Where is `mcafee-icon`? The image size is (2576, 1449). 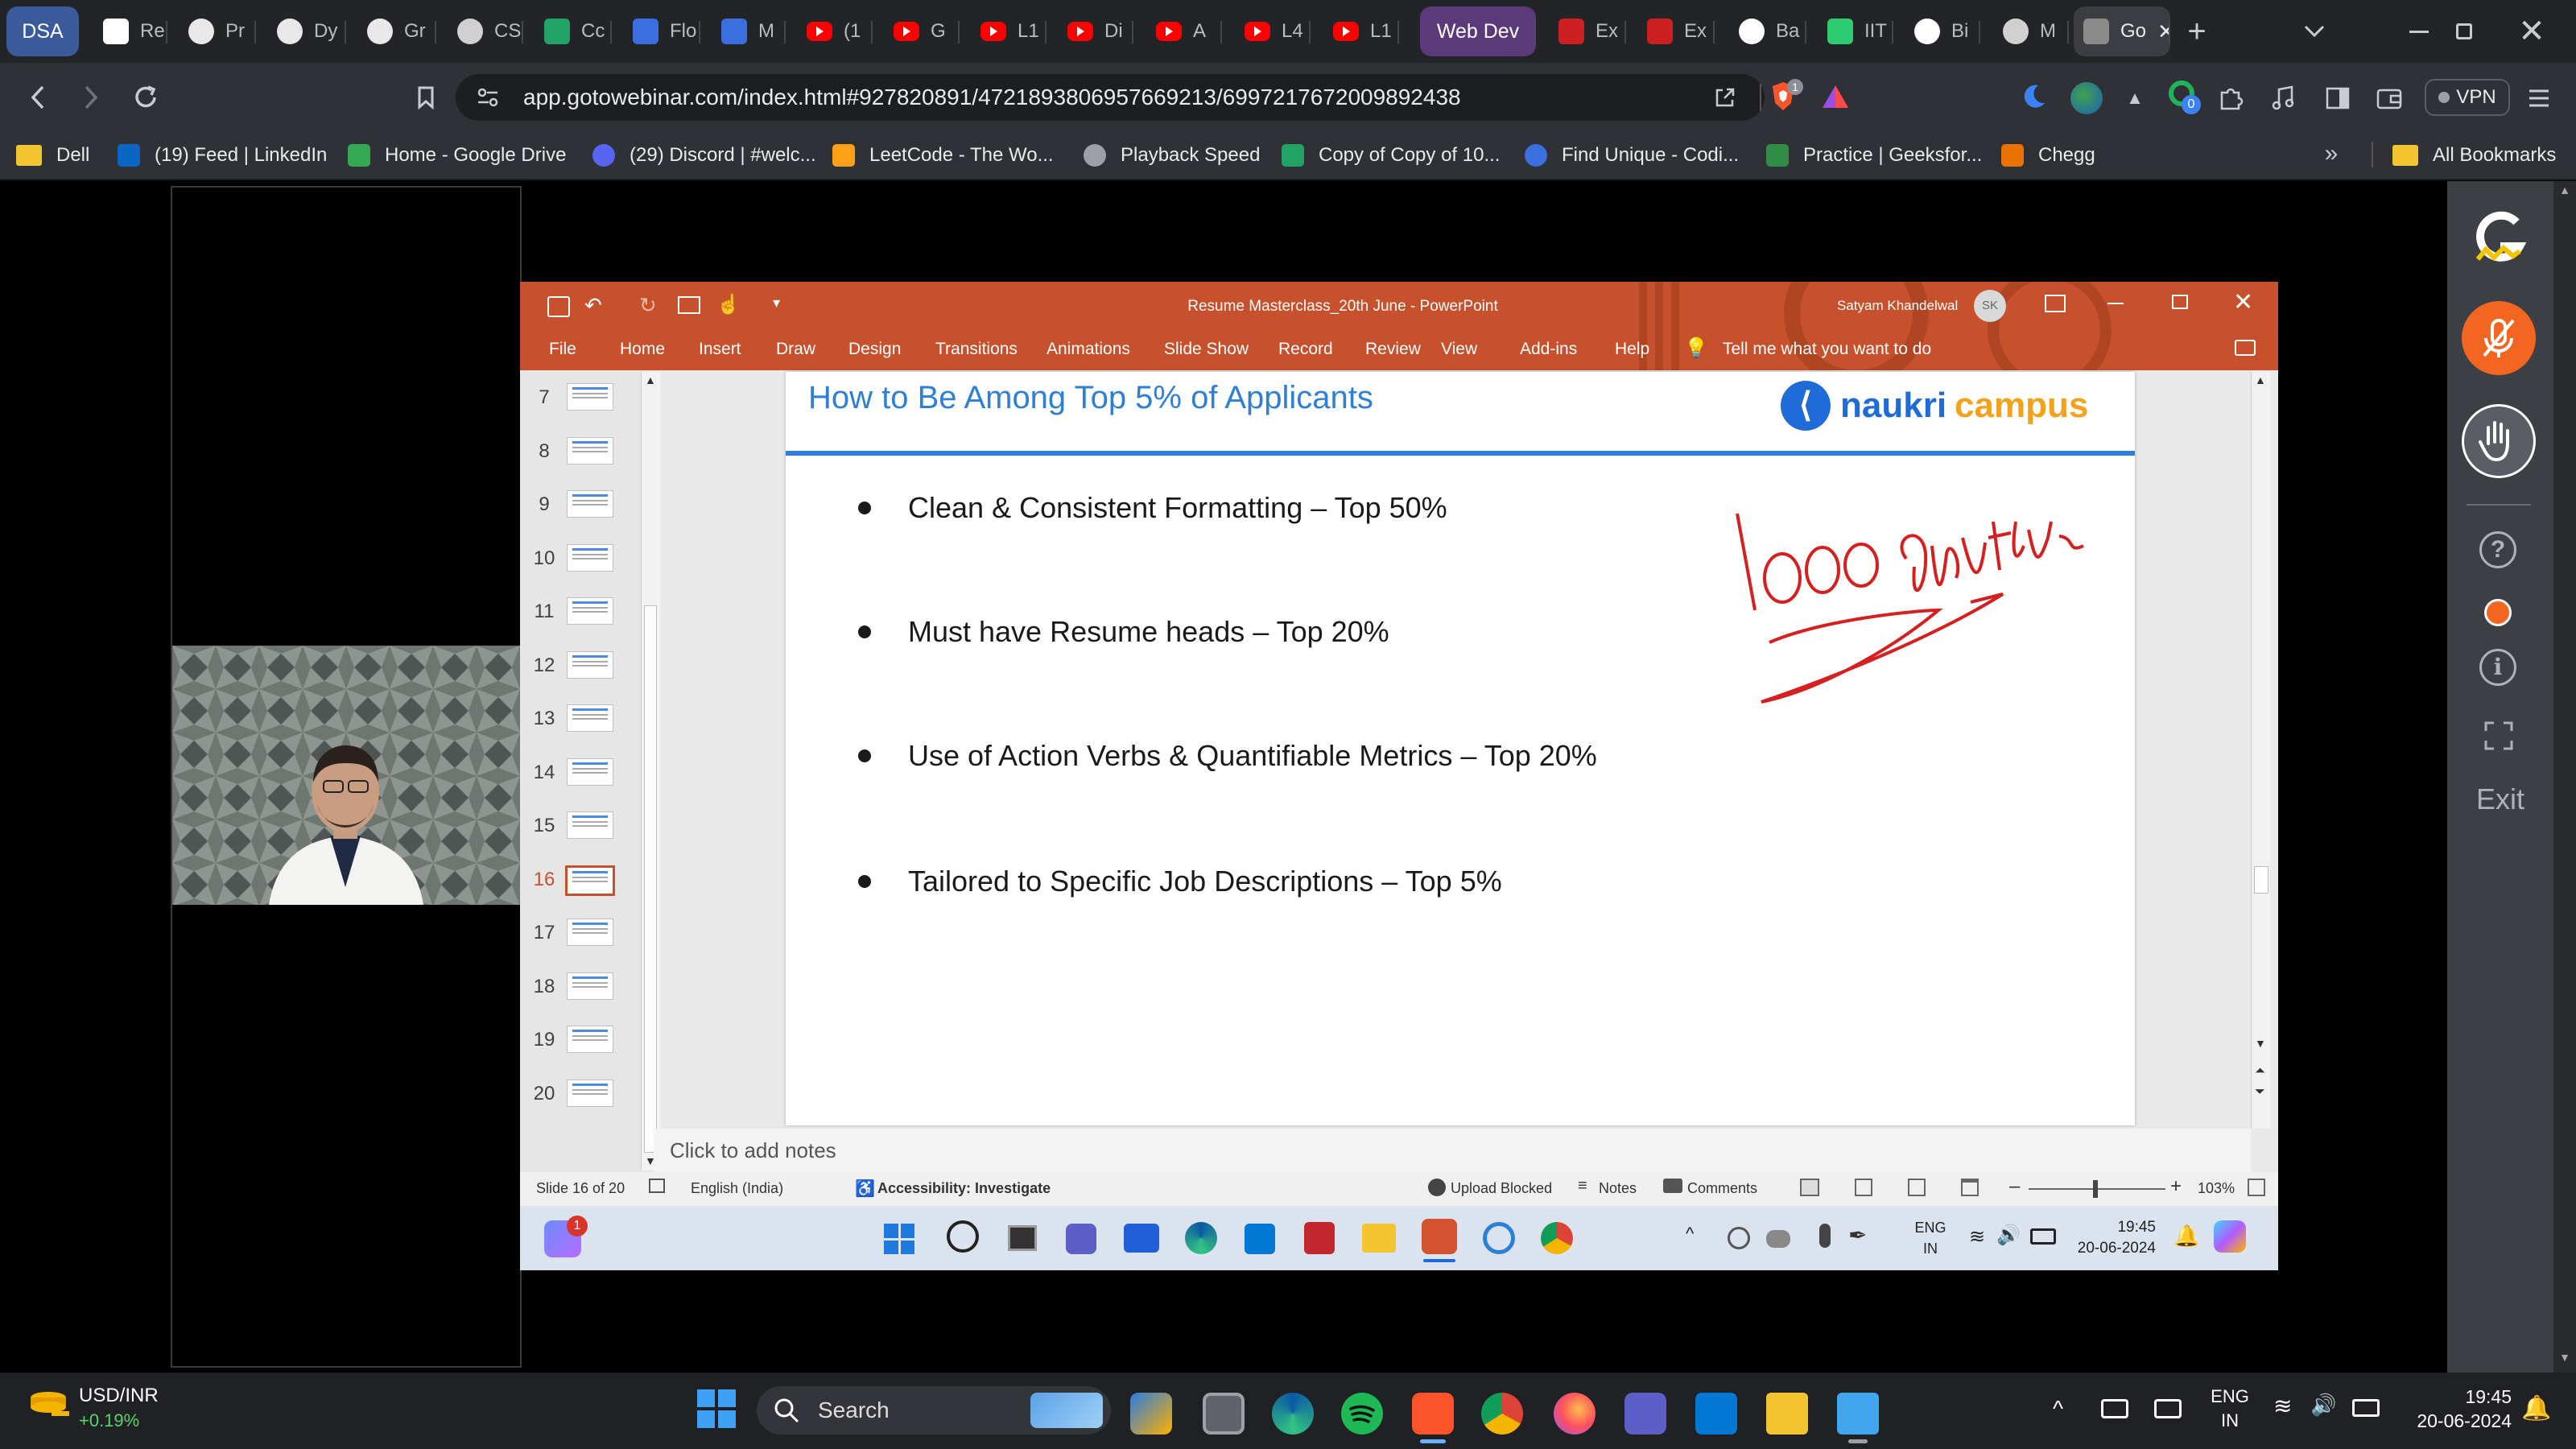
mcafee-icon is located at coordinates (1319, 1238).